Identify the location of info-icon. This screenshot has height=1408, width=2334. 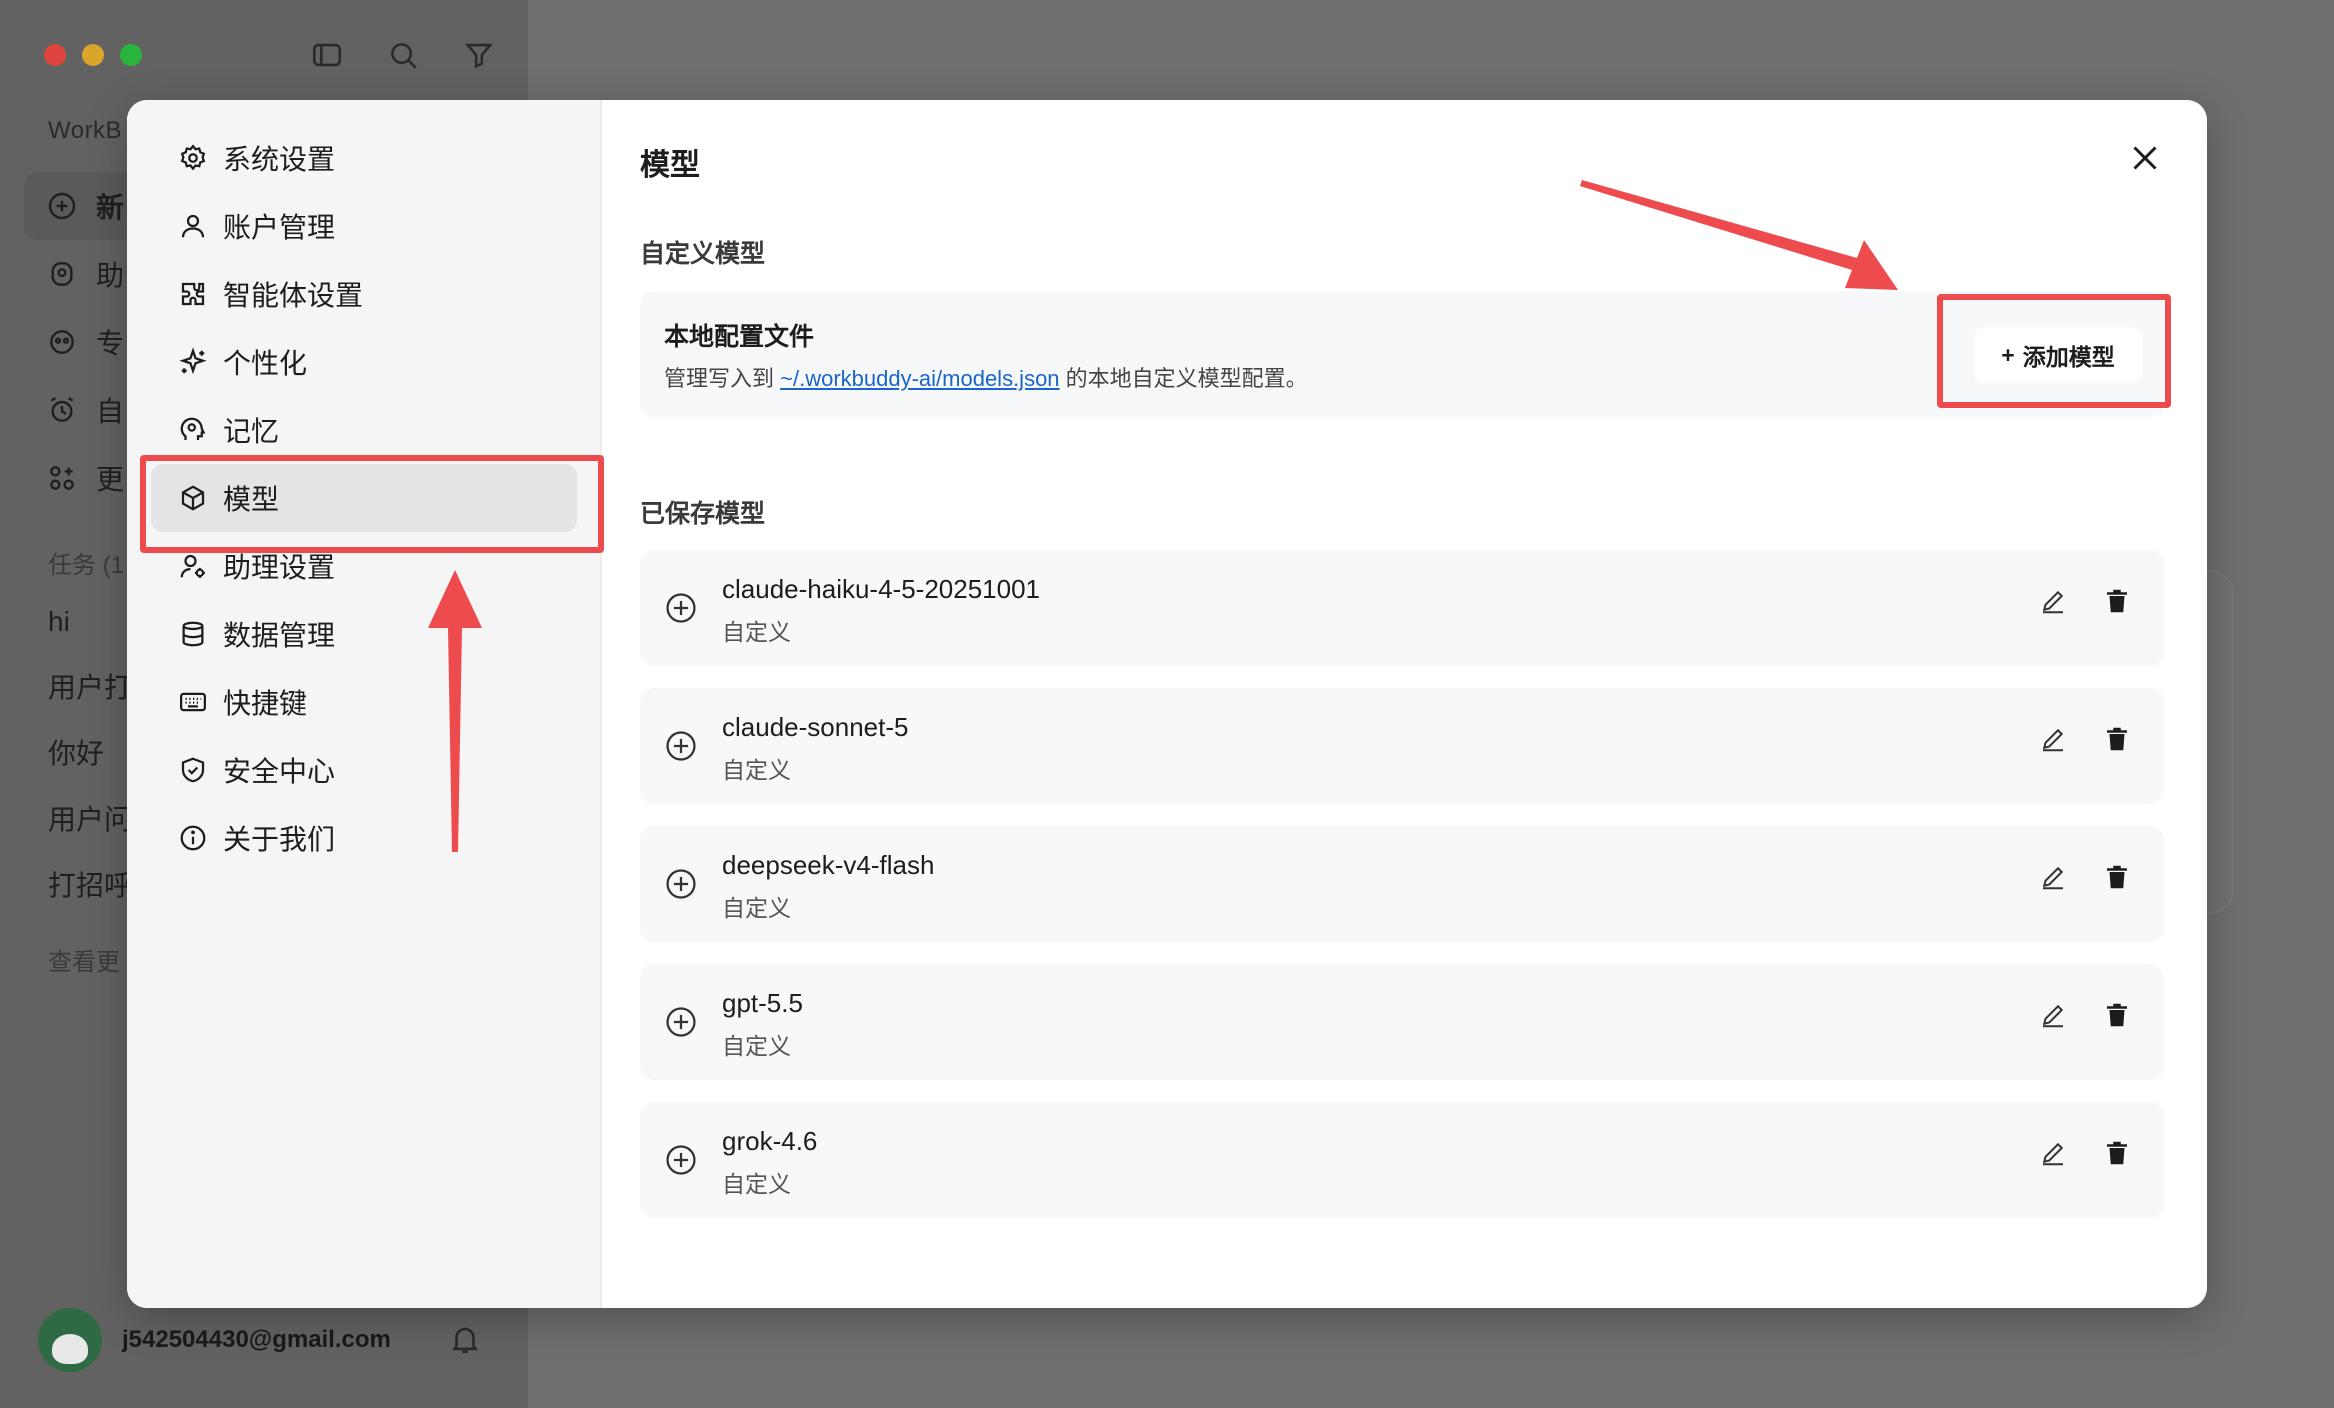
(193, 838).